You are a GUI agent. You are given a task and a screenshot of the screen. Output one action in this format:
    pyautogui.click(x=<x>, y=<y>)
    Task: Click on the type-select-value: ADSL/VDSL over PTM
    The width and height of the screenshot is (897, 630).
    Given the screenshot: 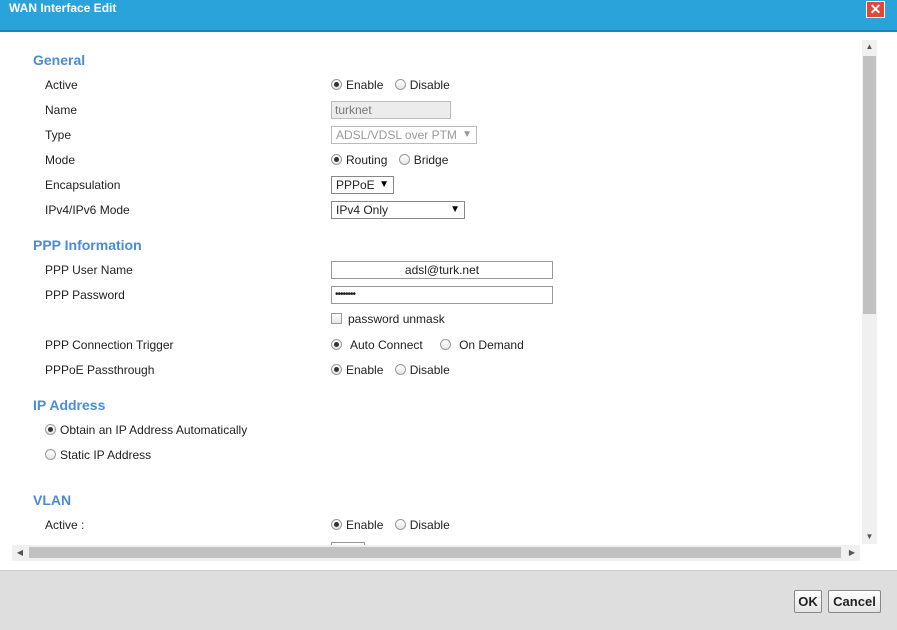 What is the action you would take?
    pyautogui.click(x=396, y=135)
    